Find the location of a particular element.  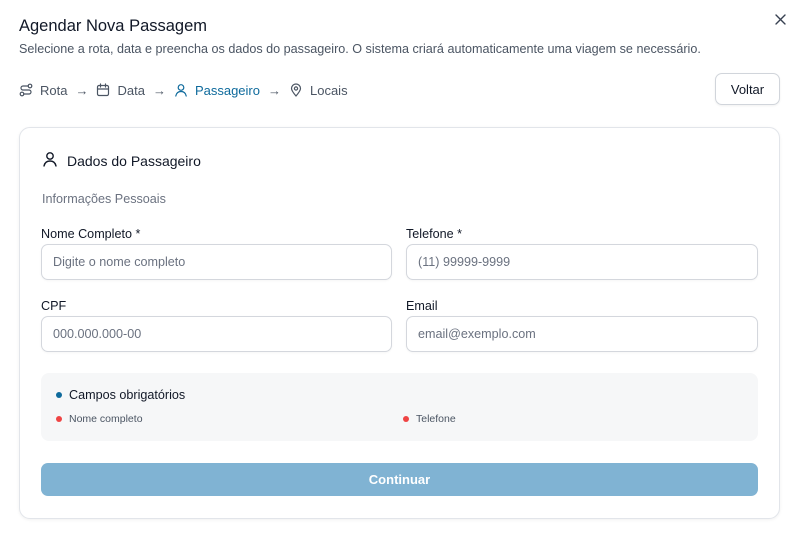

close-icon is located at coordinates (780, 19).